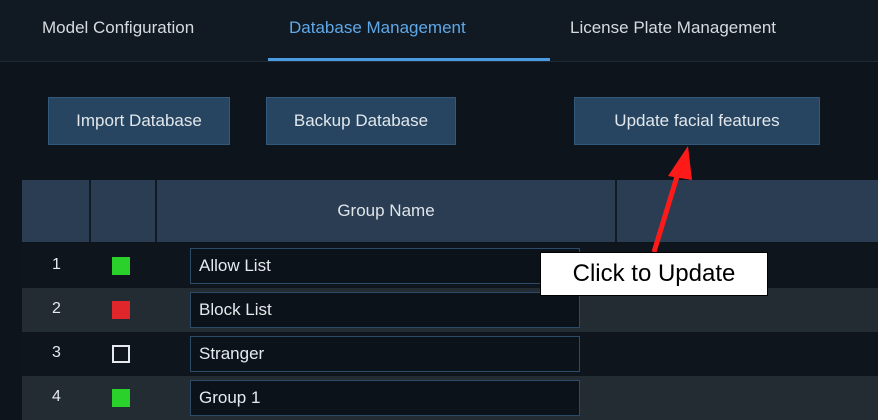  Describe the element at coordinates (90, 211) in the screenshot. I see `header-divider` at that location.